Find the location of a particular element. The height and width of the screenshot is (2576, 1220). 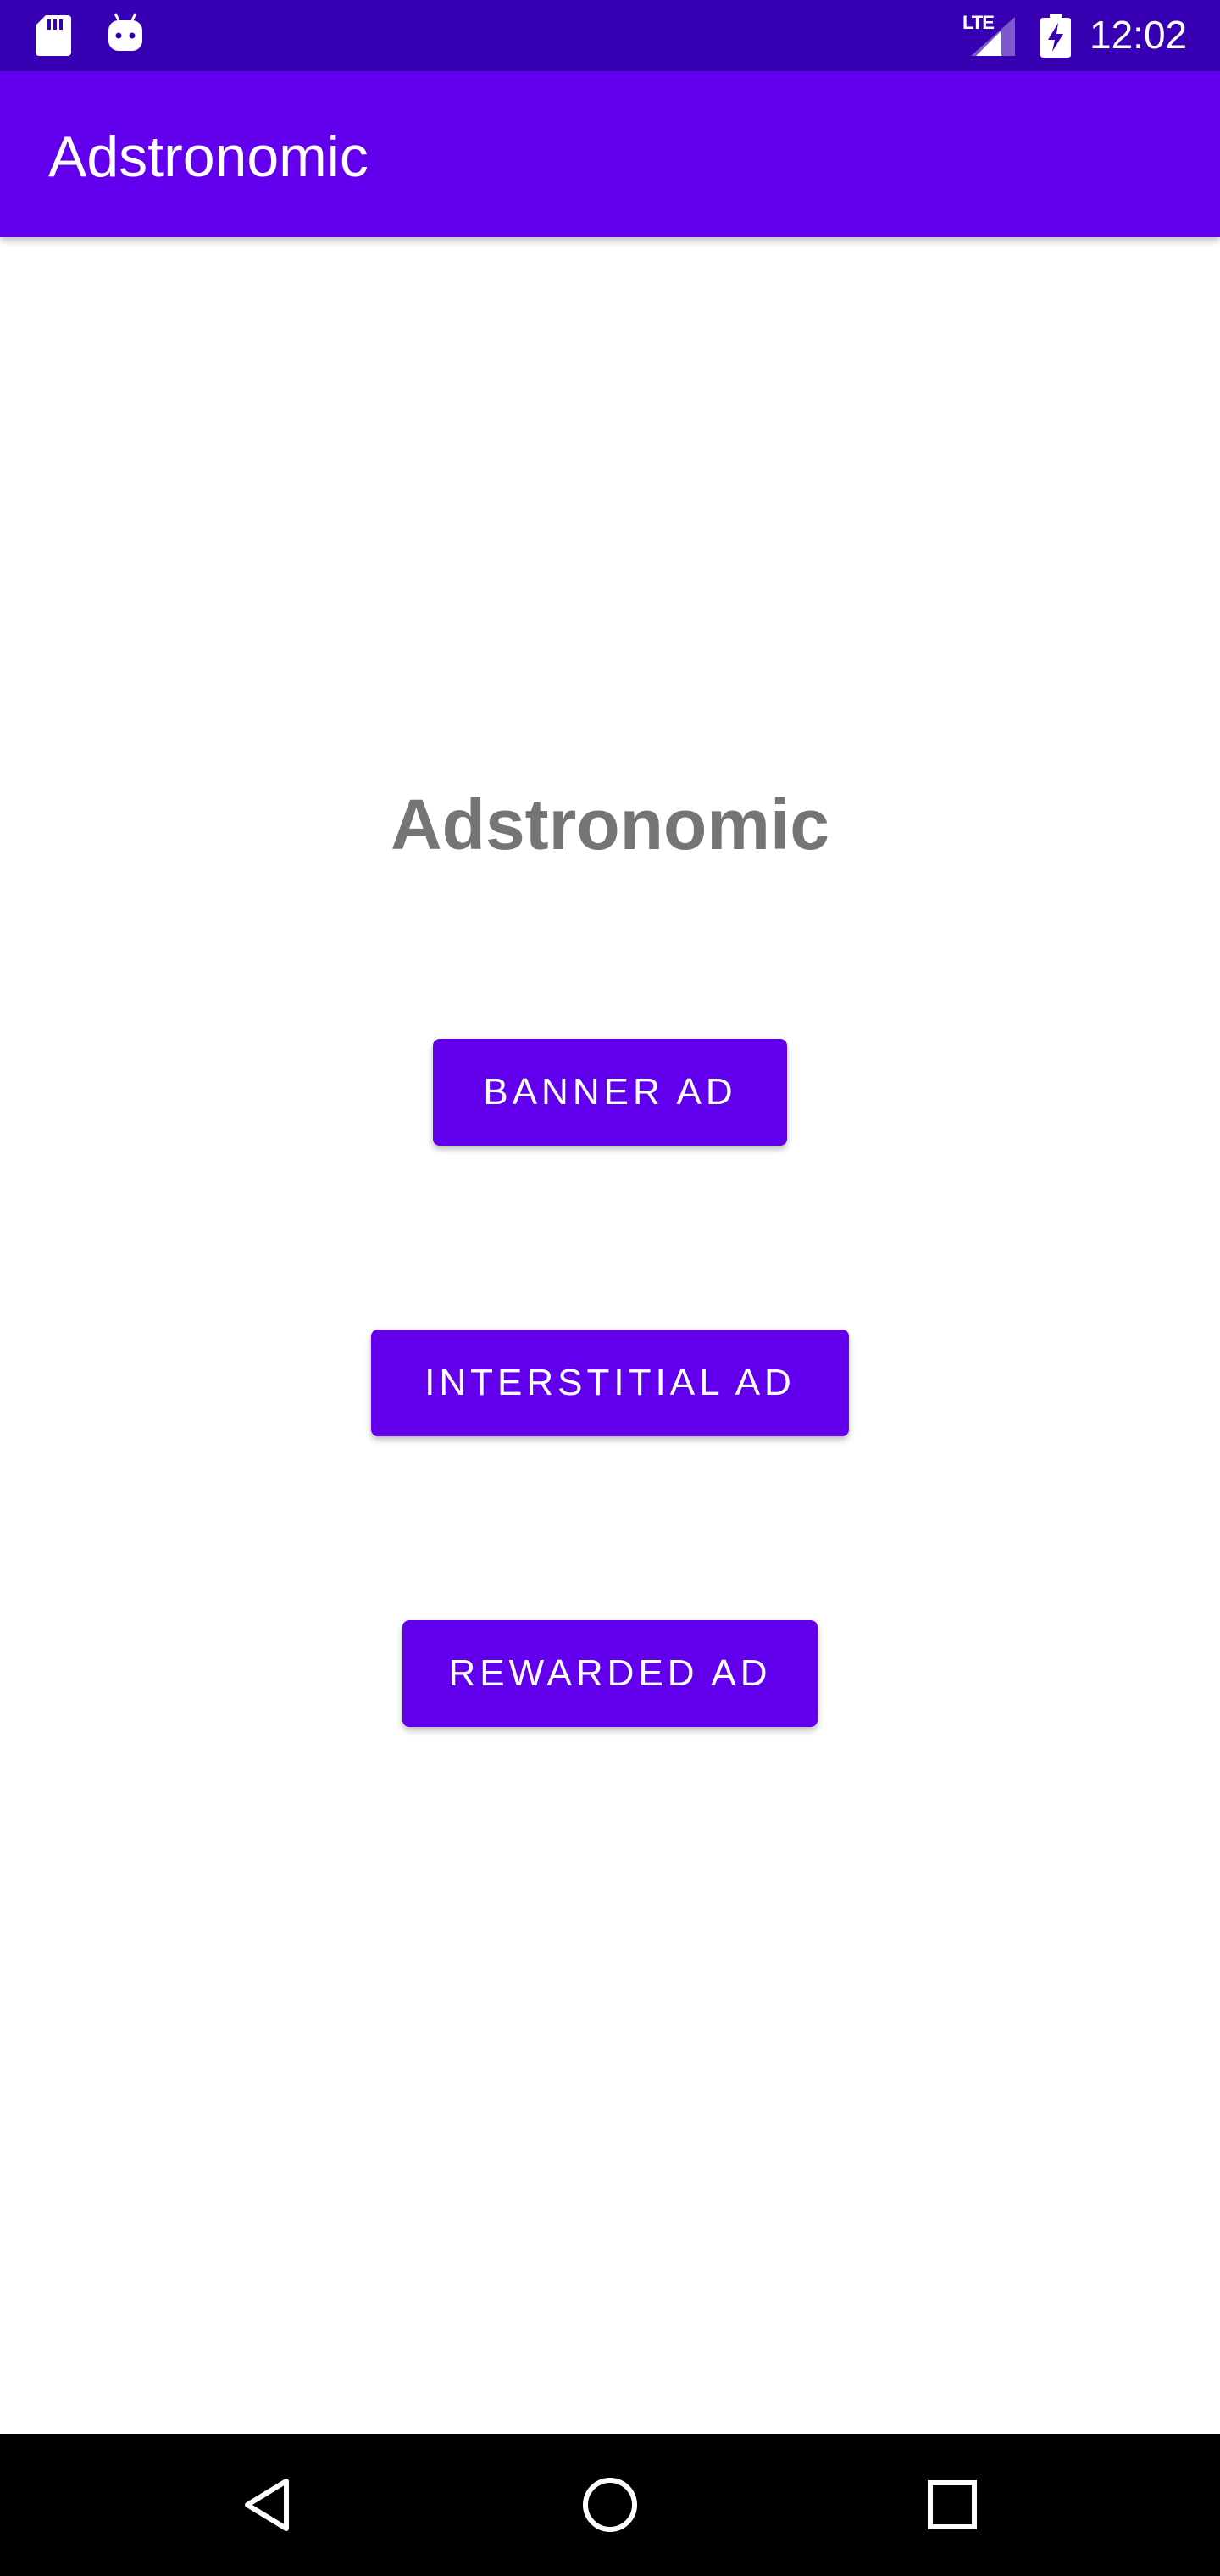

page-title: Adstronomic is located at coordinates (610, 824).